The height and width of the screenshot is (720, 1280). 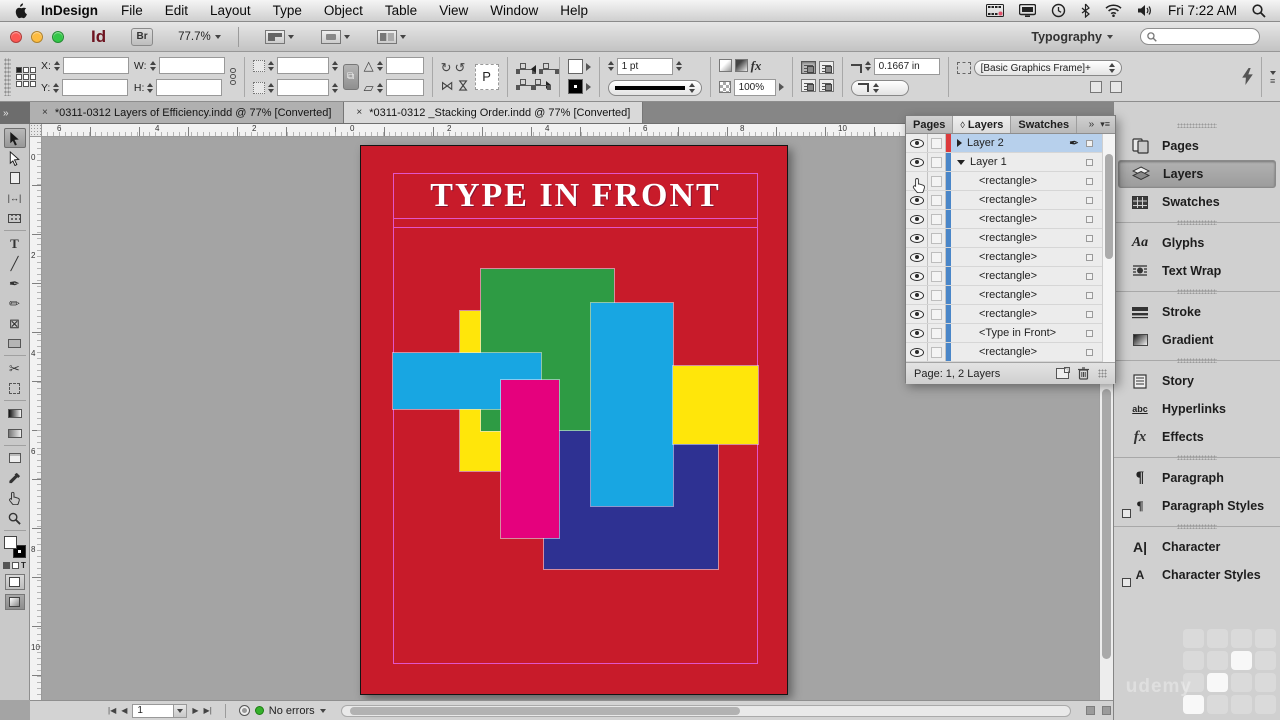 What do you see at coordinates (15, 283) in the screenshot?
I see `pen-tool: ✒` at bounding box center [15, 283].